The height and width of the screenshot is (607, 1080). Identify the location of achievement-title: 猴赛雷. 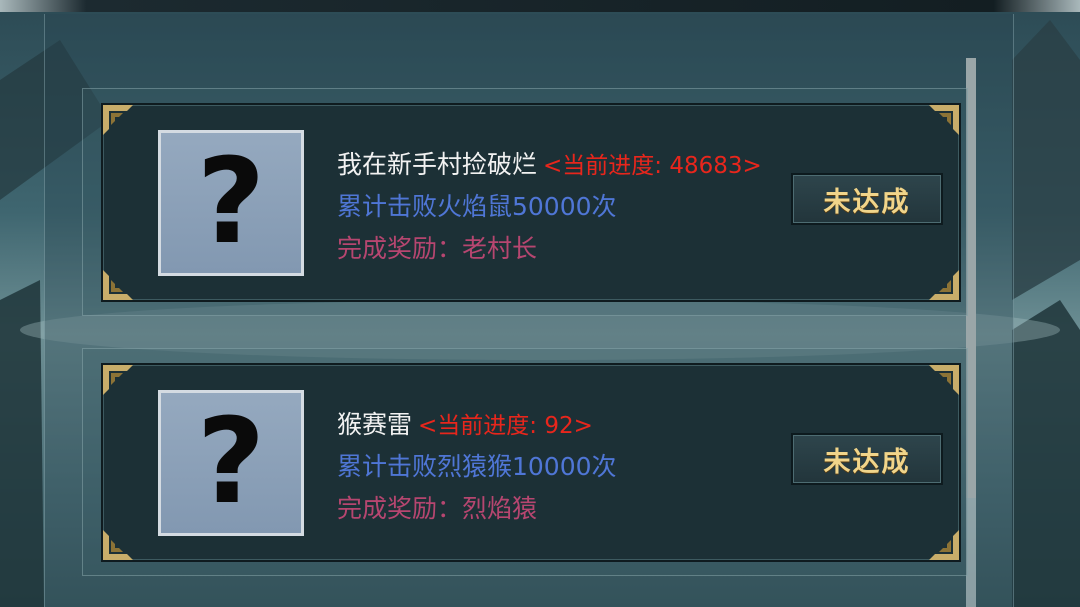
(375, 424).